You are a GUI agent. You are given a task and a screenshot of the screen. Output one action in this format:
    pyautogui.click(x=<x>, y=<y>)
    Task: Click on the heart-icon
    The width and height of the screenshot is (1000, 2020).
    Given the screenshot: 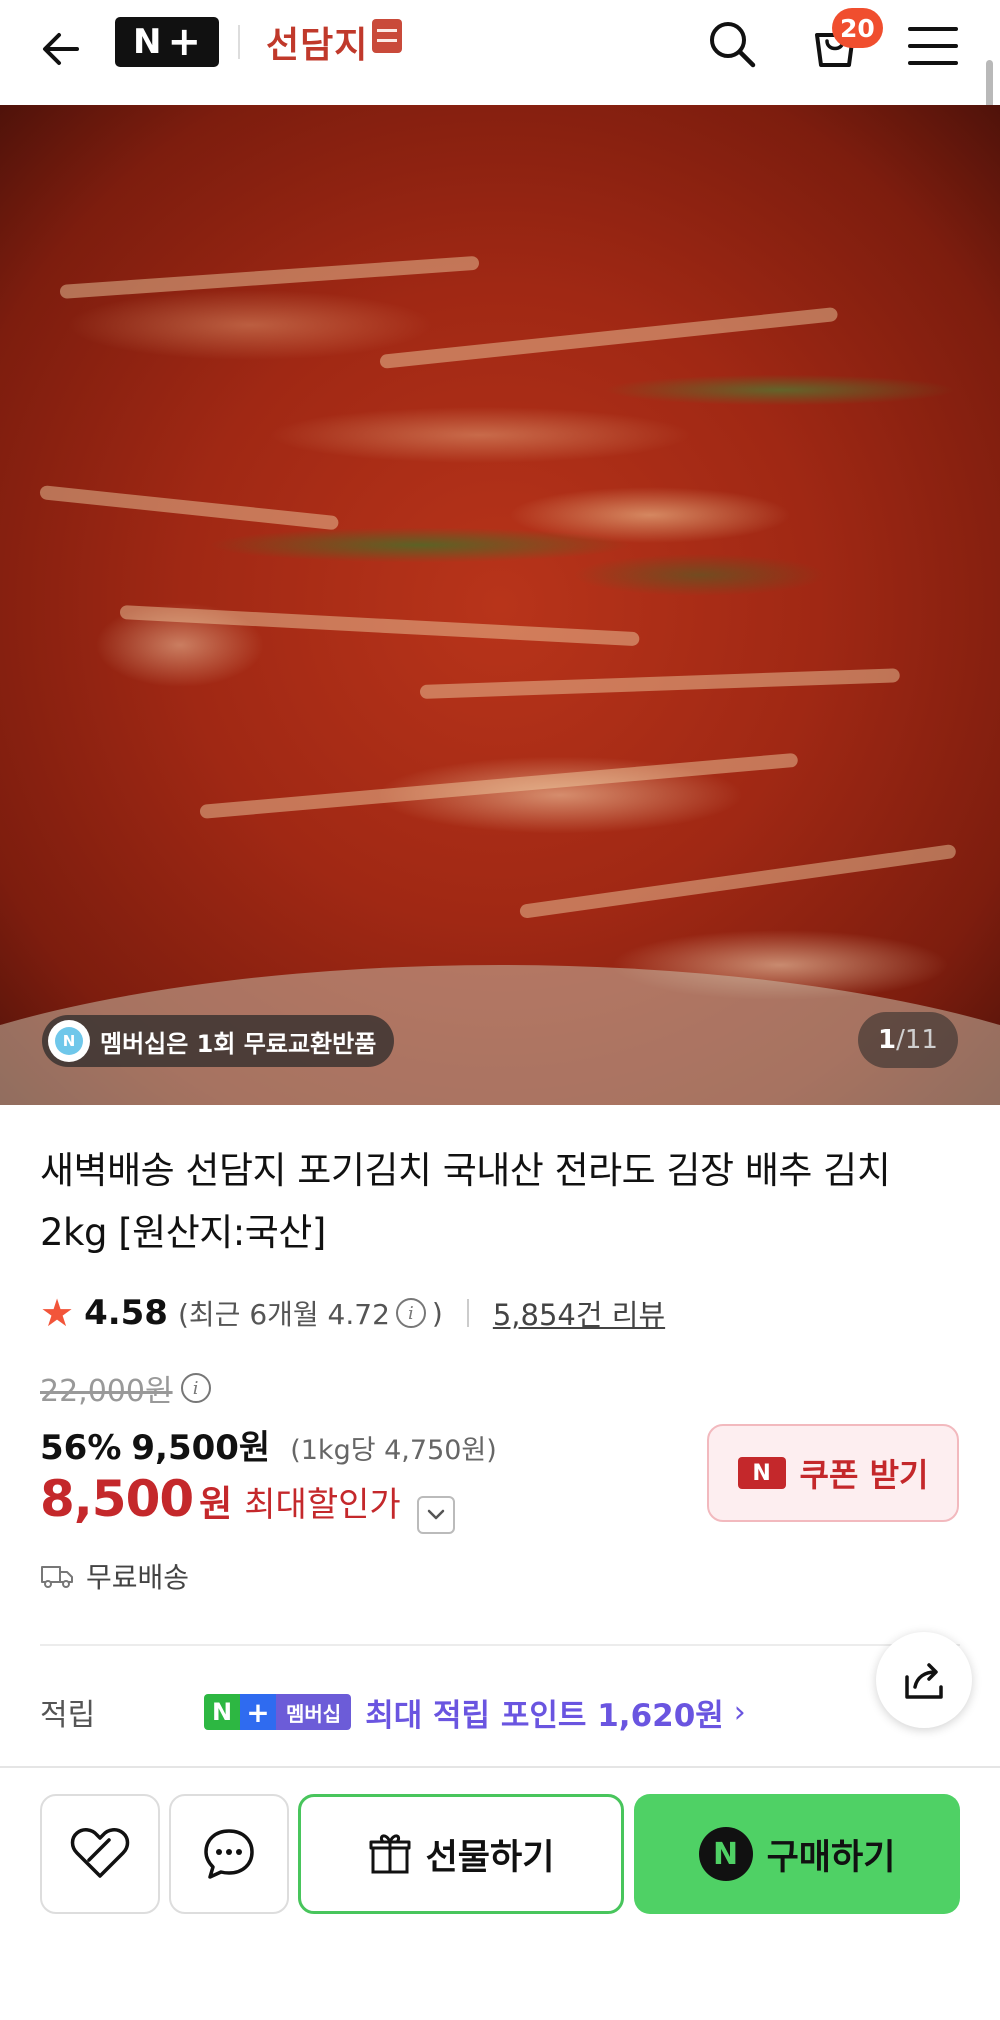 What is the action you would take?
    pyautogui.click(x=100, y=1853)
    